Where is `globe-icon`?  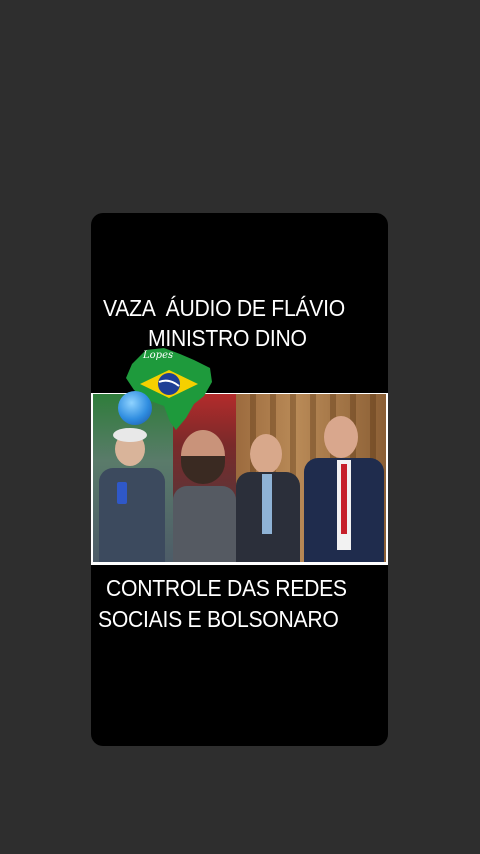
globe-icon is located at coordinates (135, 408).